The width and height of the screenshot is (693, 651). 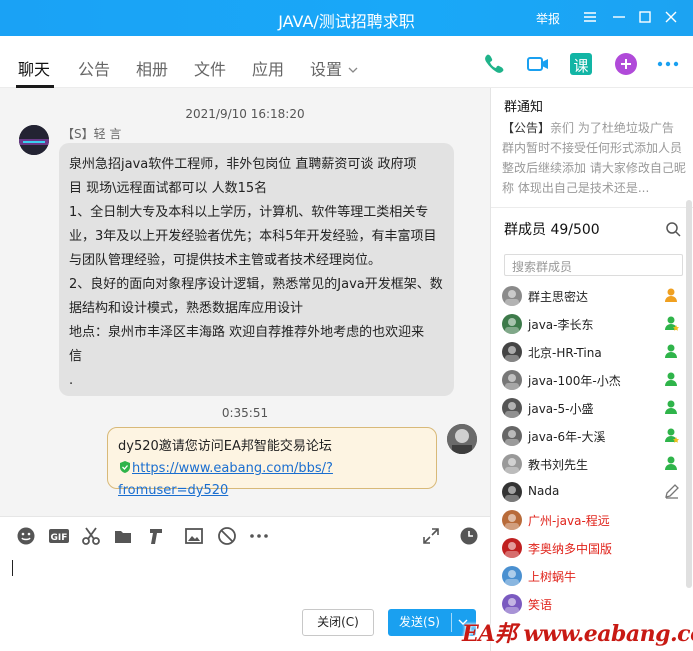 What do you see at coordinates (243, 164) in the screenshot?
I see `message-line: 泉州急招java软件工程师，非外包岗位 直聘薪资可谈 政府项` at bounding box center [243, 164].